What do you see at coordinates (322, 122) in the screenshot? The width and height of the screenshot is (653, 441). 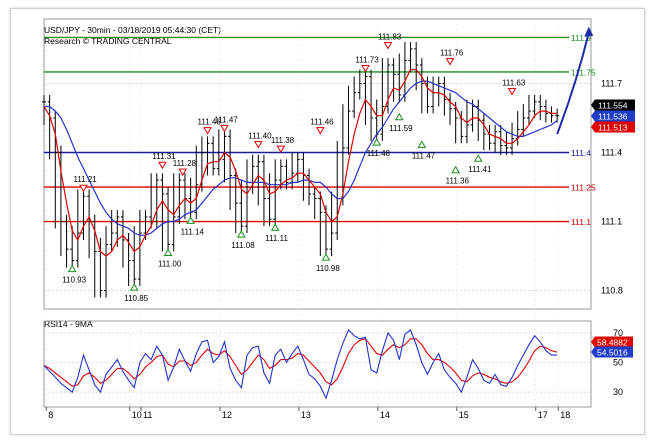 I see `high-price-label: 111.46` at bounding box center [322, 122].